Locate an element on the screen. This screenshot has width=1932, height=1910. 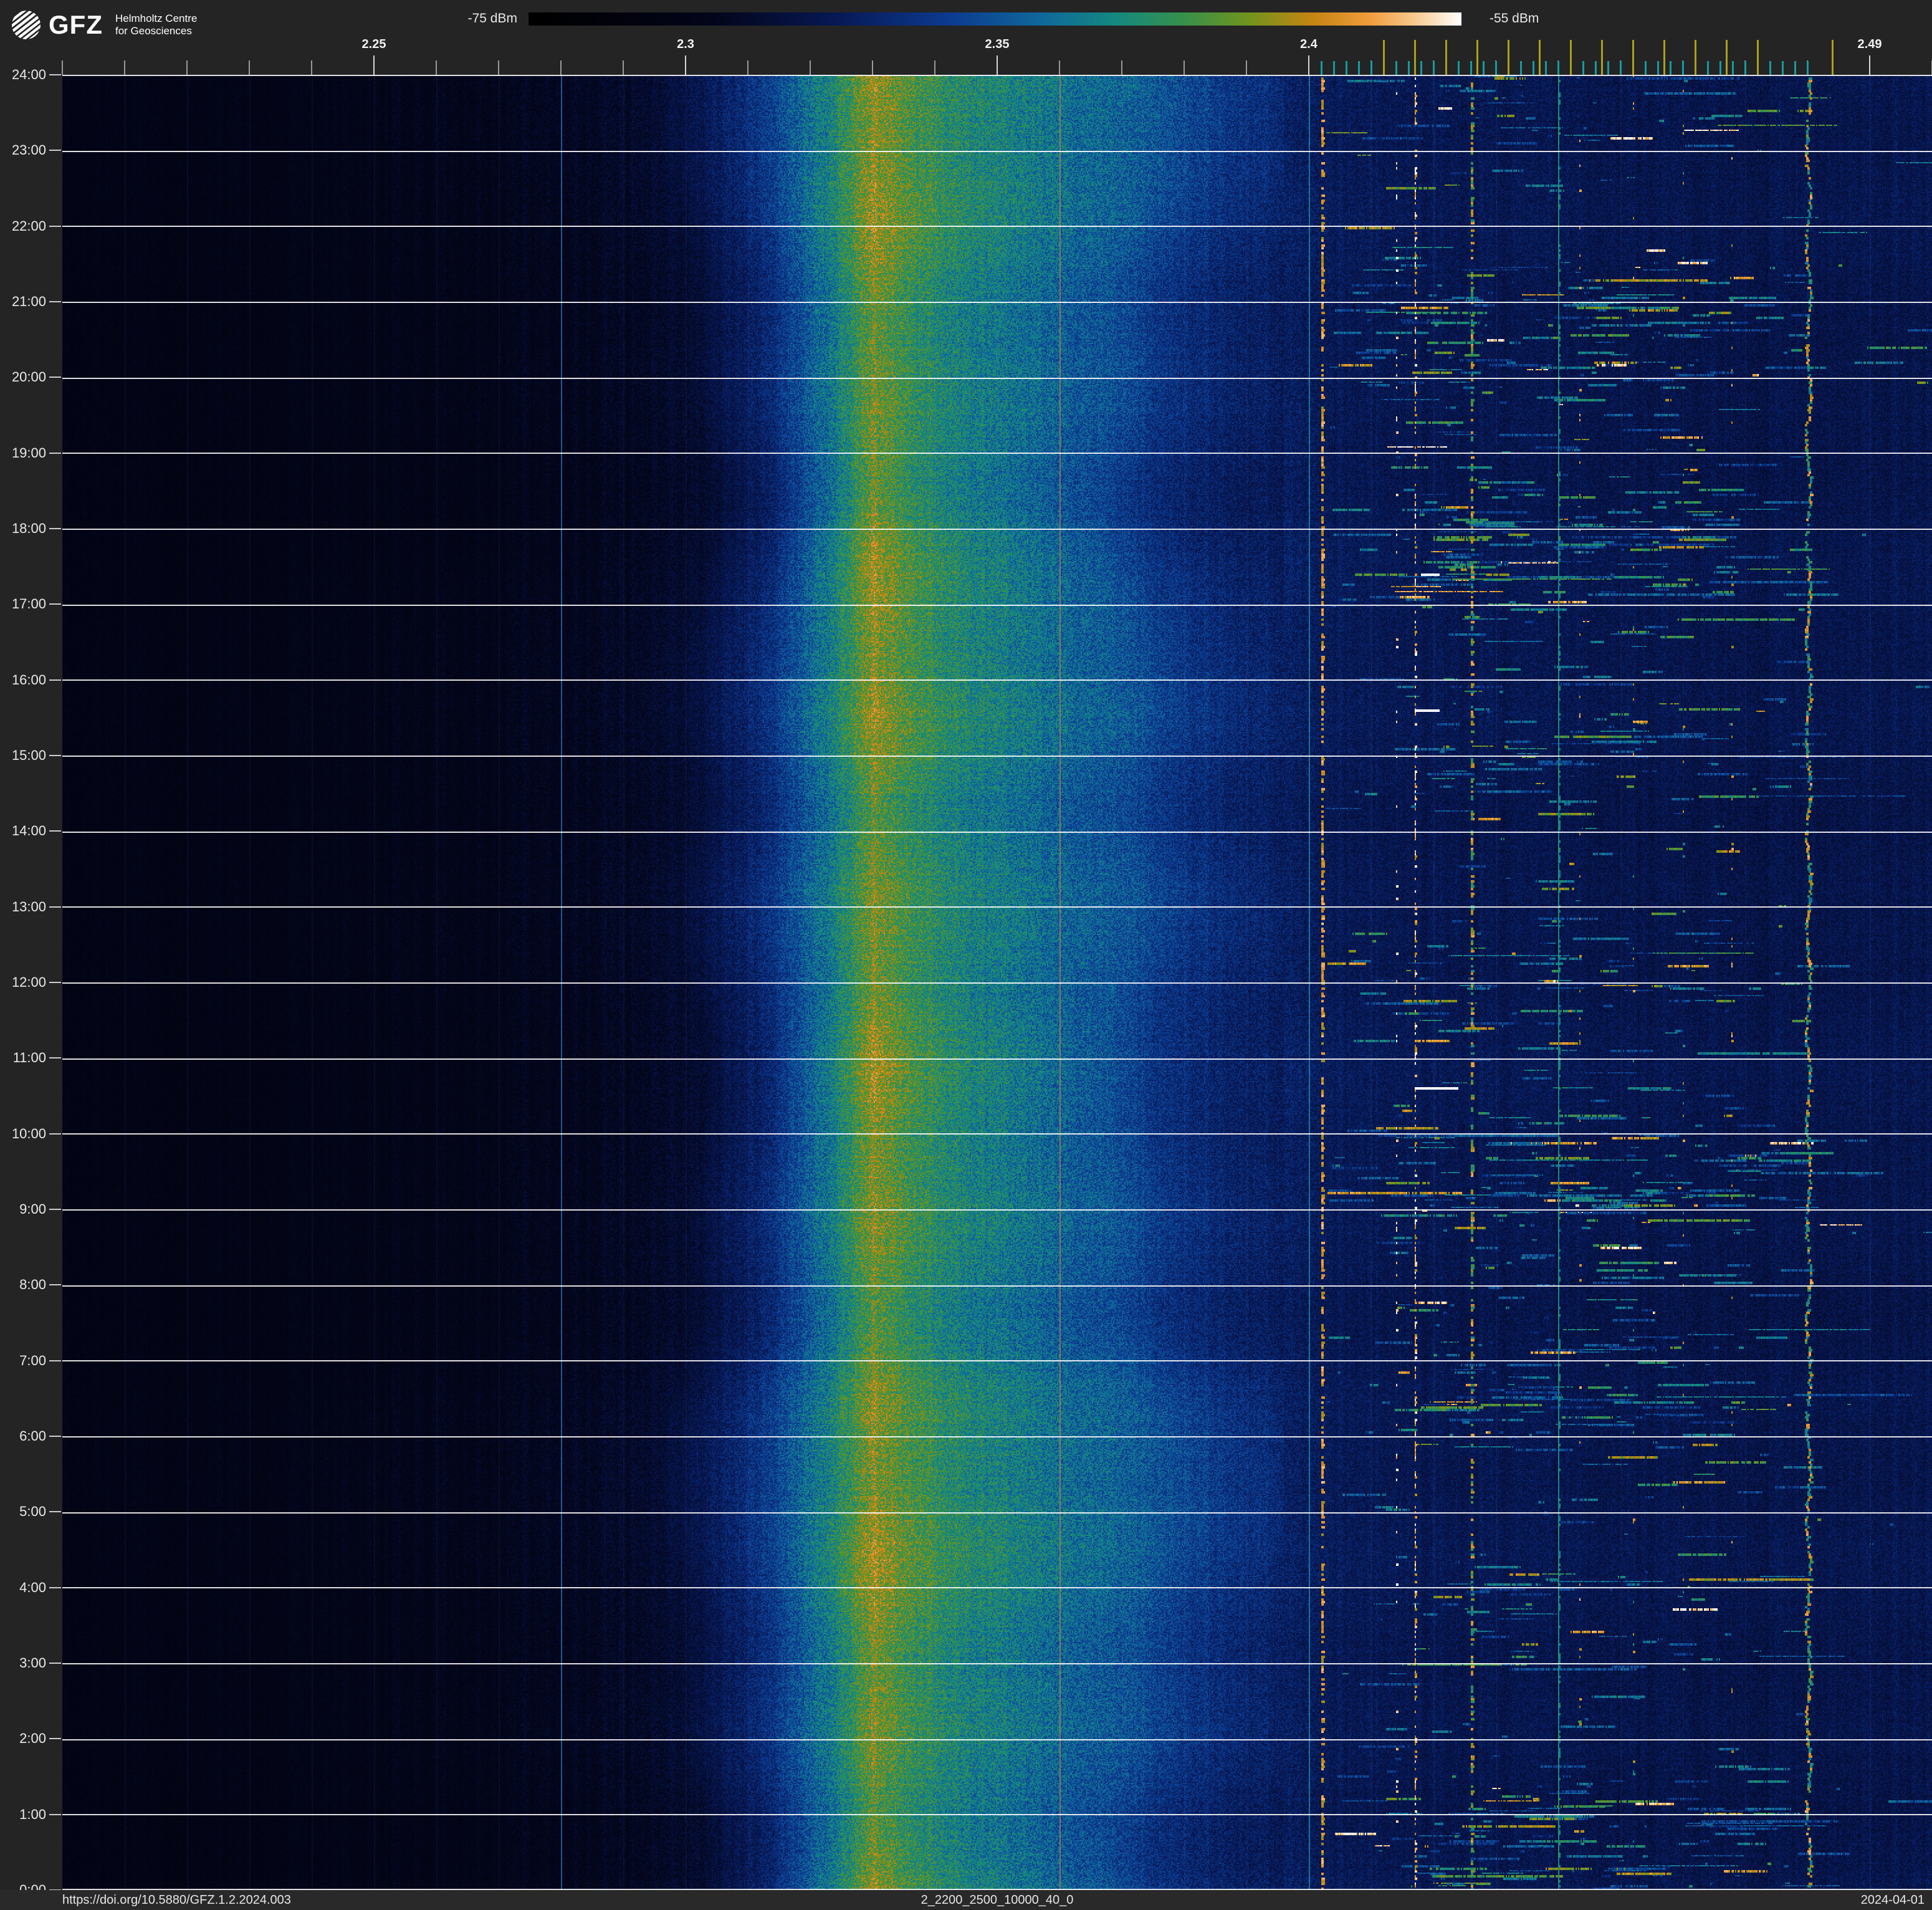
freq-tick-label: 2.49 is located at coordinates (1869, 44).